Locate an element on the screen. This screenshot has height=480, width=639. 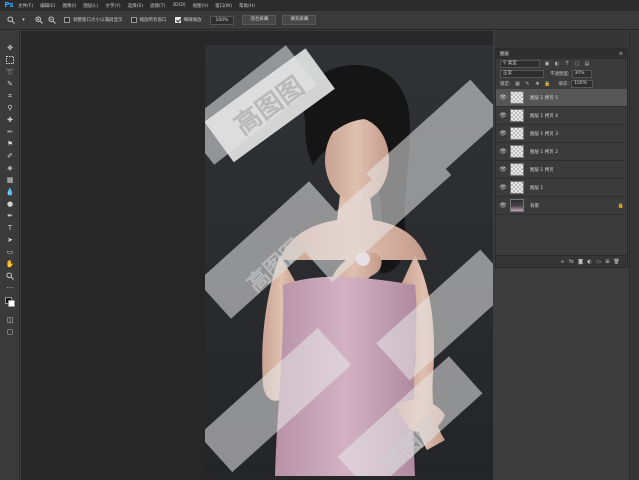
layer-row: 👁 图层 1 拷贝 5 is located at coordinates (561, 98).